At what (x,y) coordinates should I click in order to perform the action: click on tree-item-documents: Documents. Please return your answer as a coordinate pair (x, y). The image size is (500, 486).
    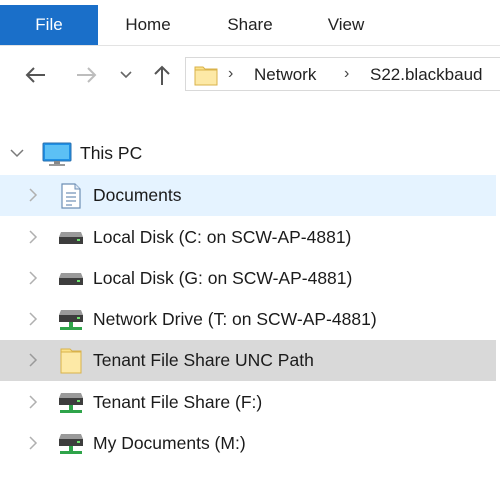
    Looking at the image, I should click on (248, 195).